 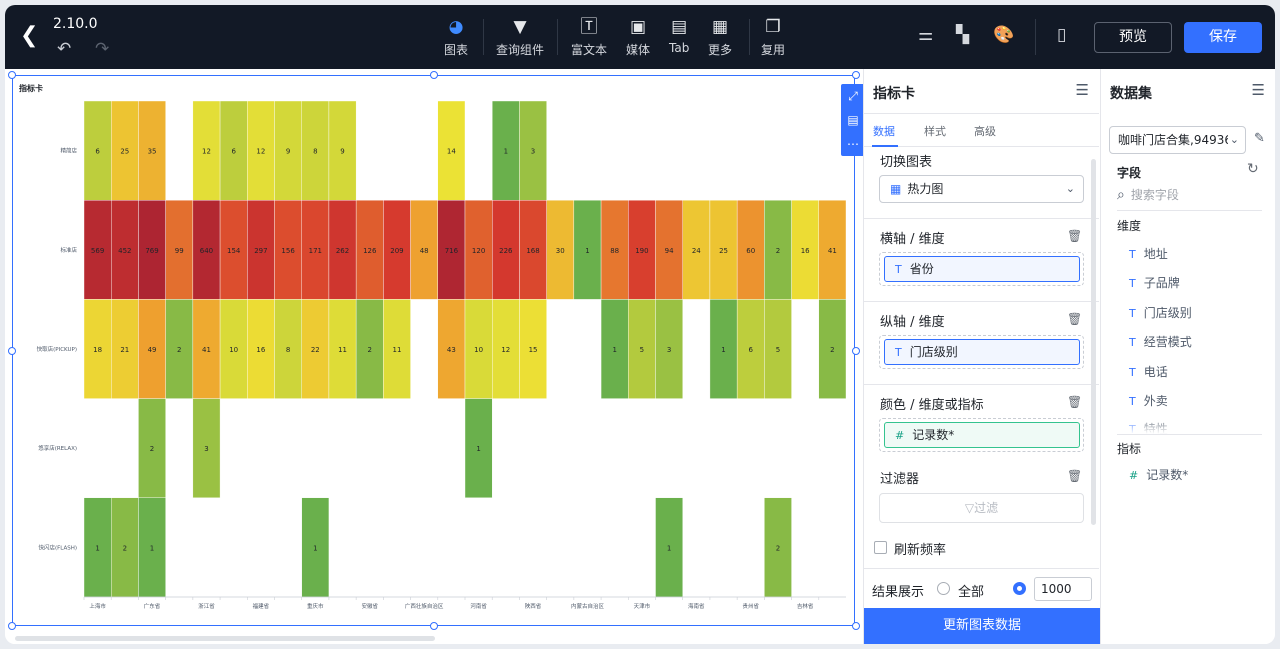 I want to click on settings-sliders-icon: ⚌, so click(x=925, y=35).